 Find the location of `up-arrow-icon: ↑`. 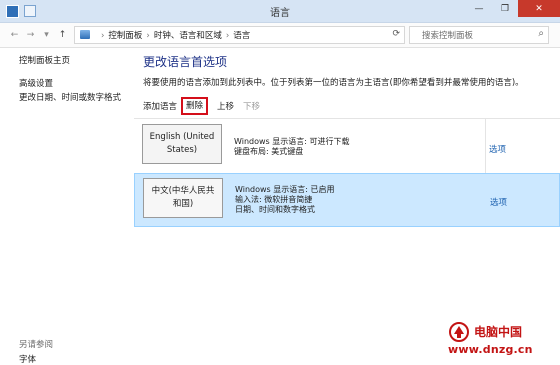

up-arrow-icon: ↑ is located at coordinates (62, 34).